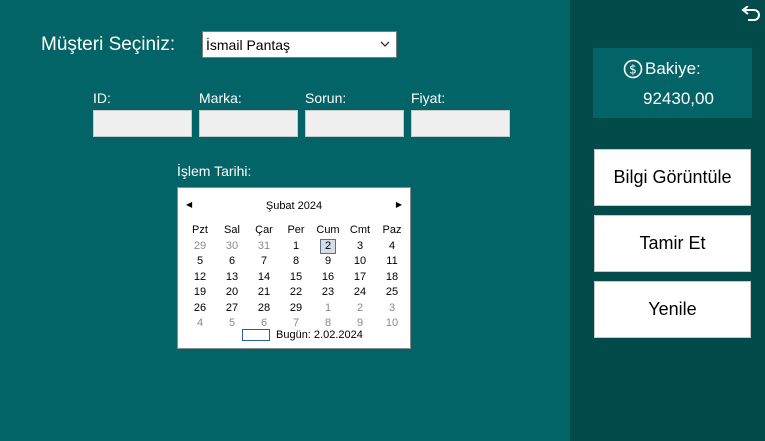 Image resolution: width=765 pixels, height=441 pixels. Describe the element at coordinates (392, 230) in the screenshot. I see `weekday-label: Paz` at that location.